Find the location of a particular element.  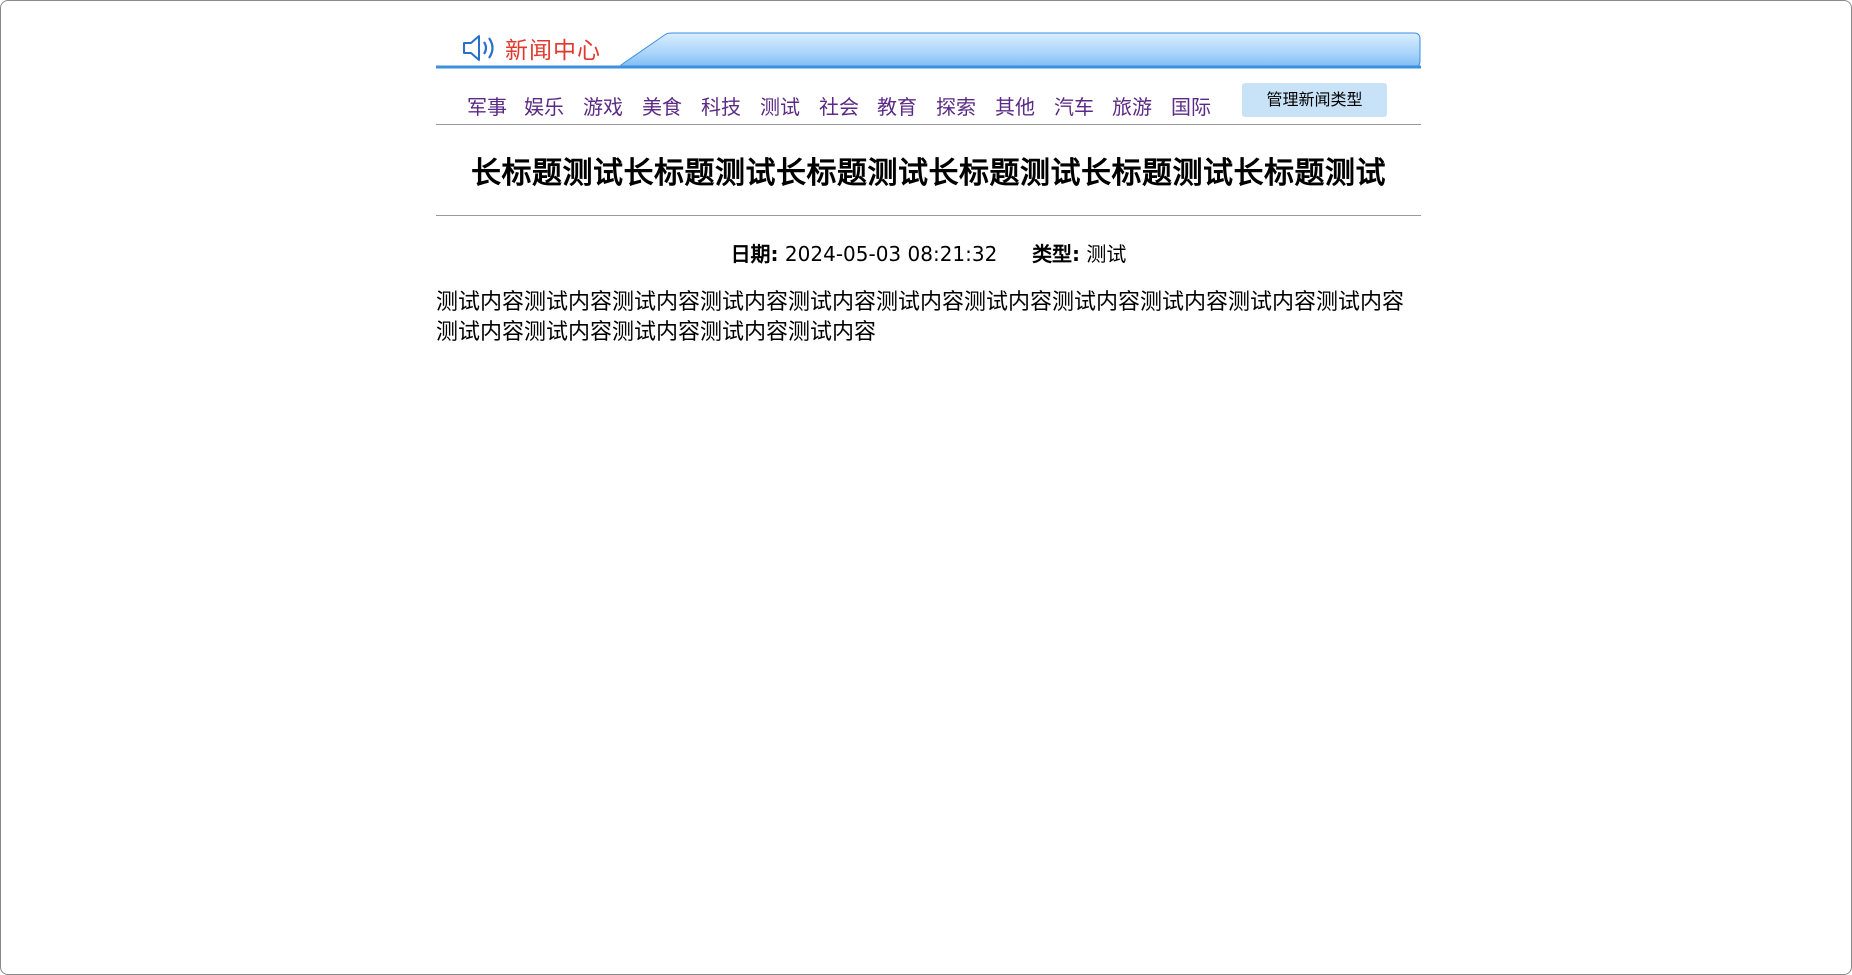

nav-item-travel: 旅游 is located at coordinates (1132, 105).